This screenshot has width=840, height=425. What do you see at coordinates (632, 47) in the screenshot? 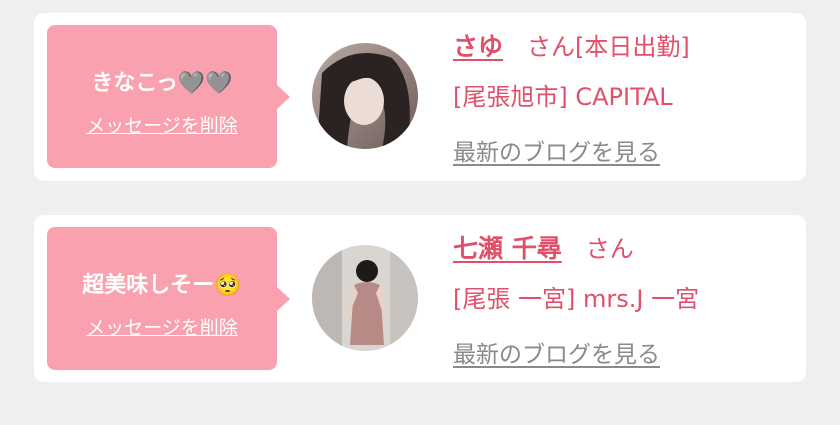
I see `status-tag: [本日出勤]` at bounding box center [632, 47].